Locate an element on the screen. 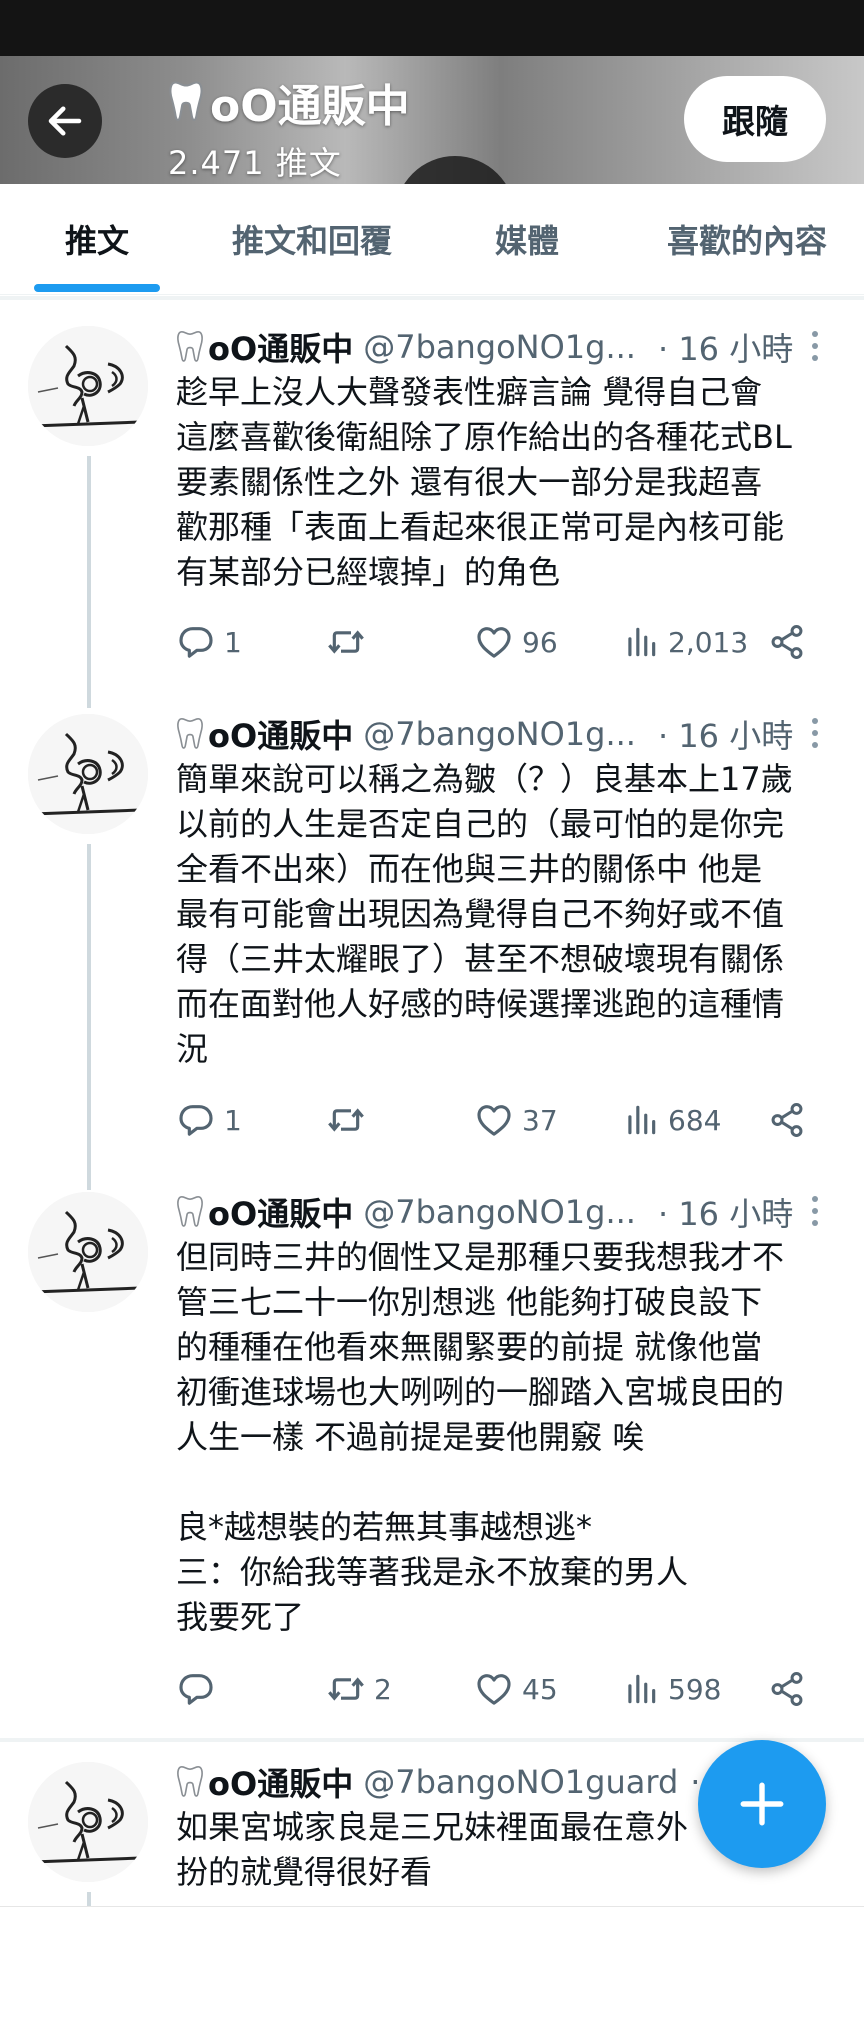 Image resolution: width=864 pixels, height=2017 pixels. reply-count: 1 is located at coordinates (233, 642).